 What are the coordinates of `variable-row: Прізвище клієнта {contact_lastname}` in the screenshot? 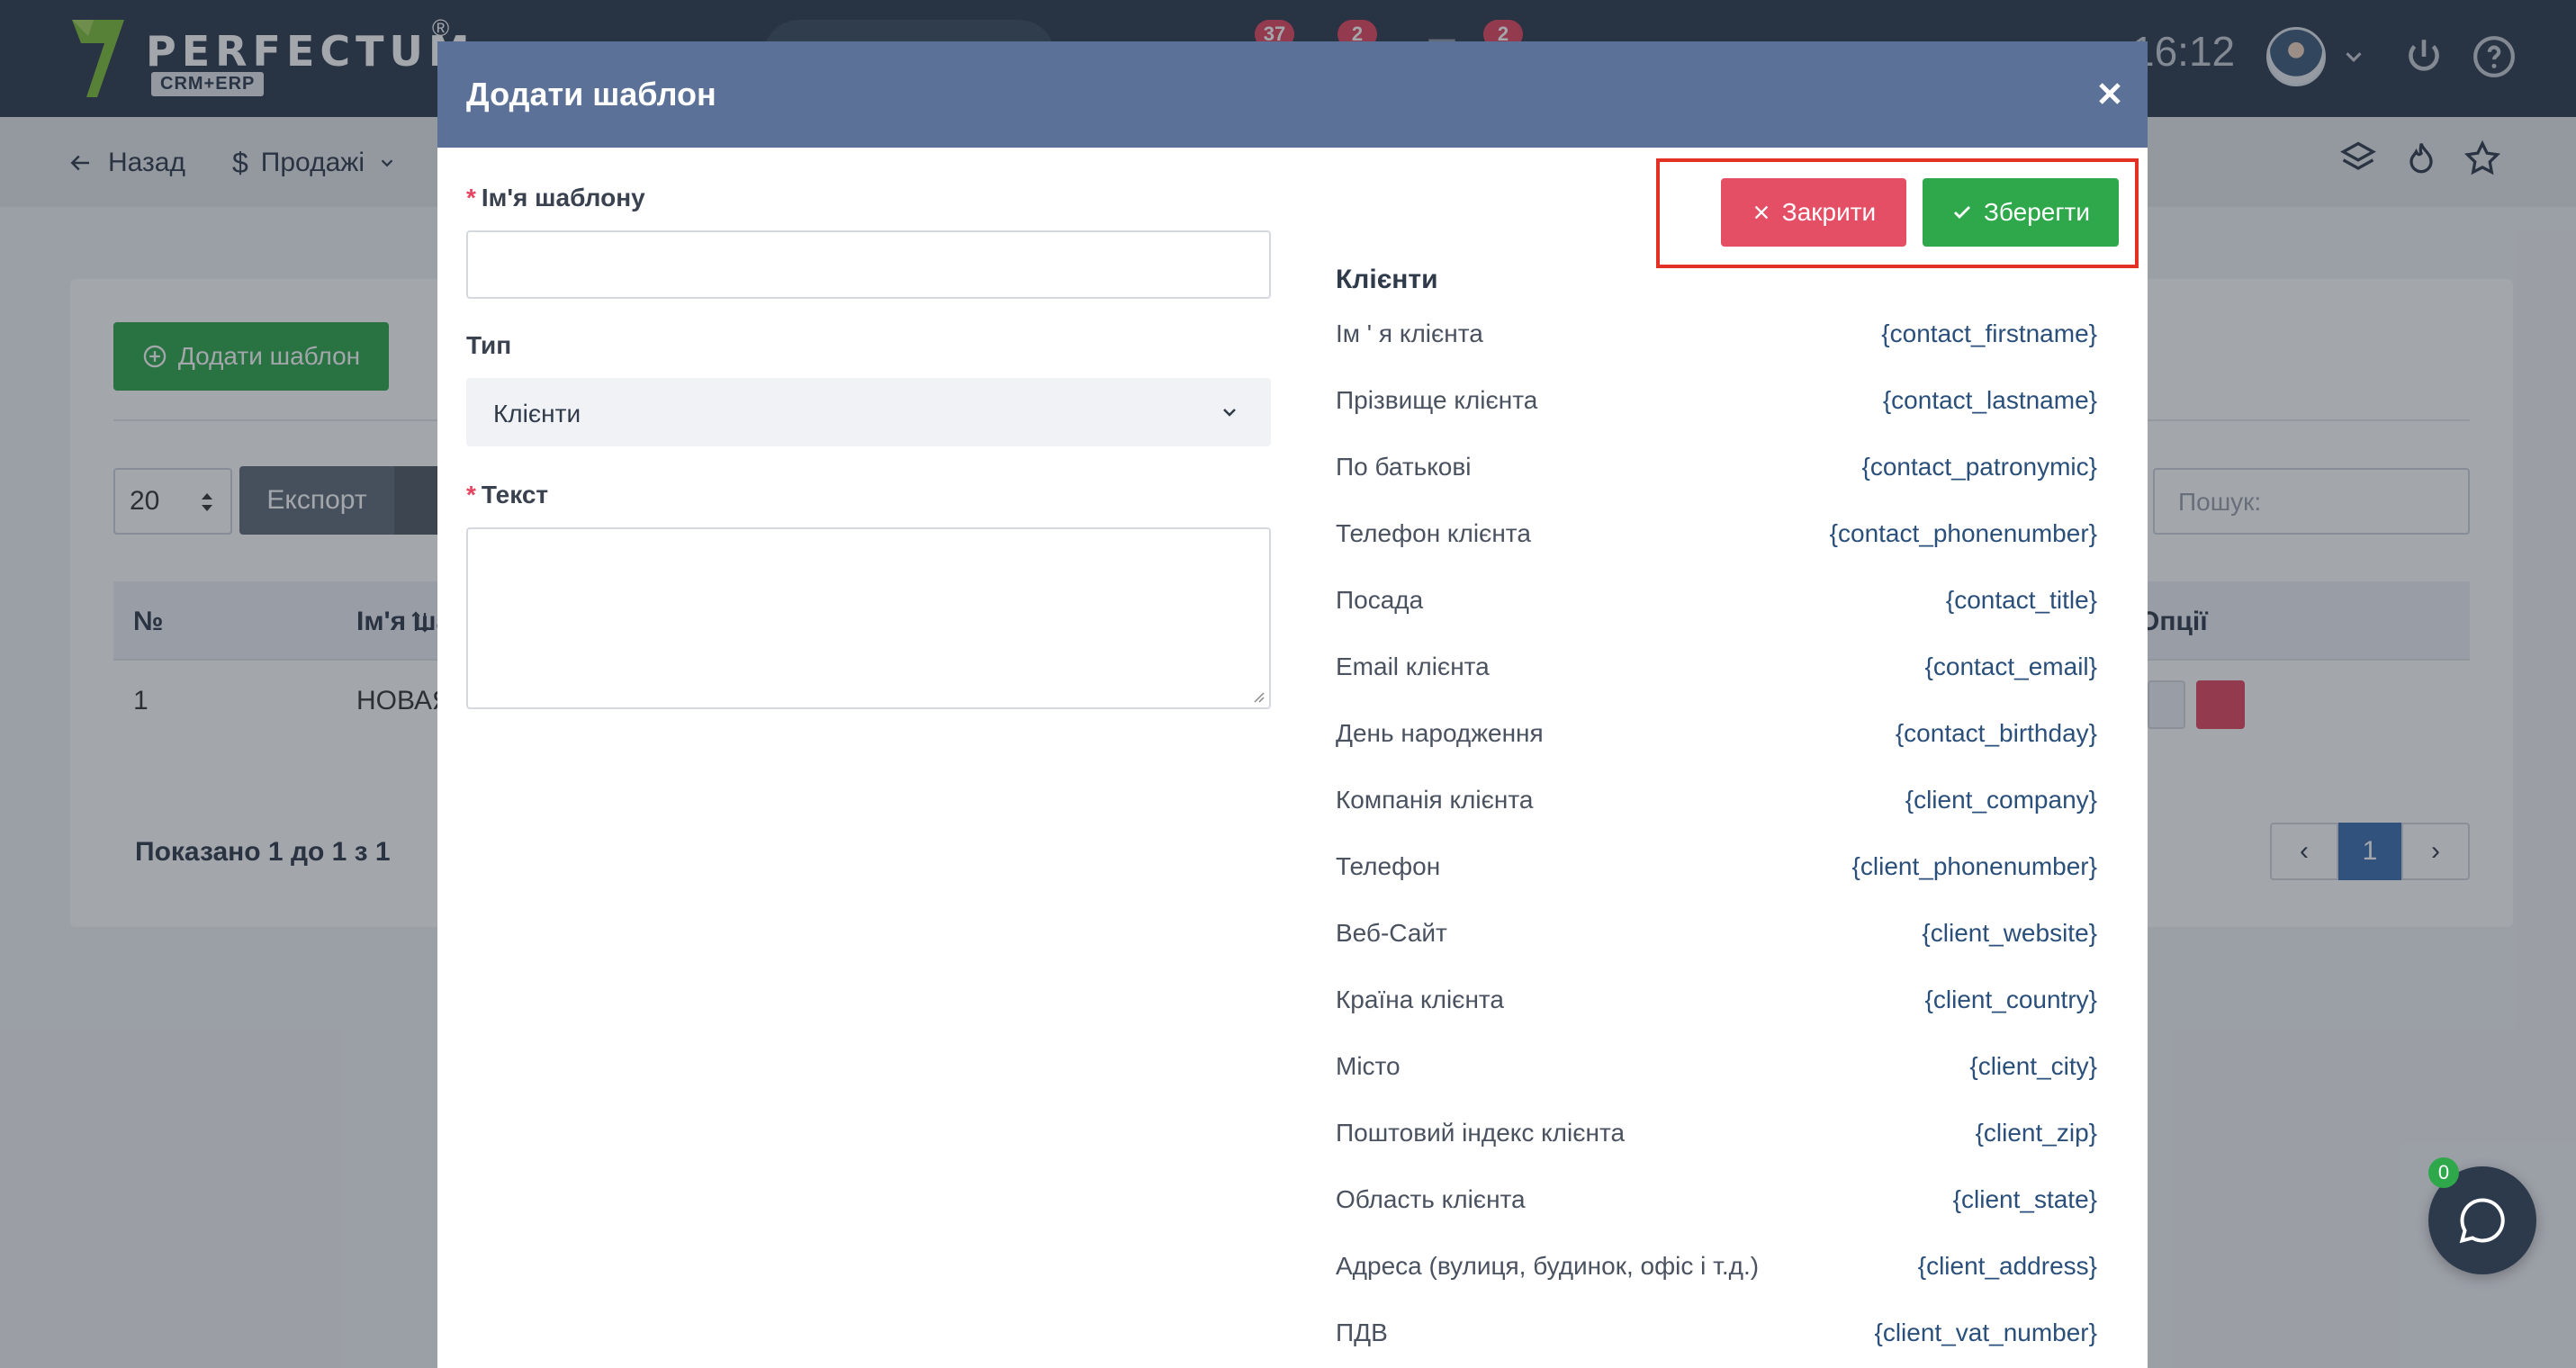 It's located at (1716, 400).